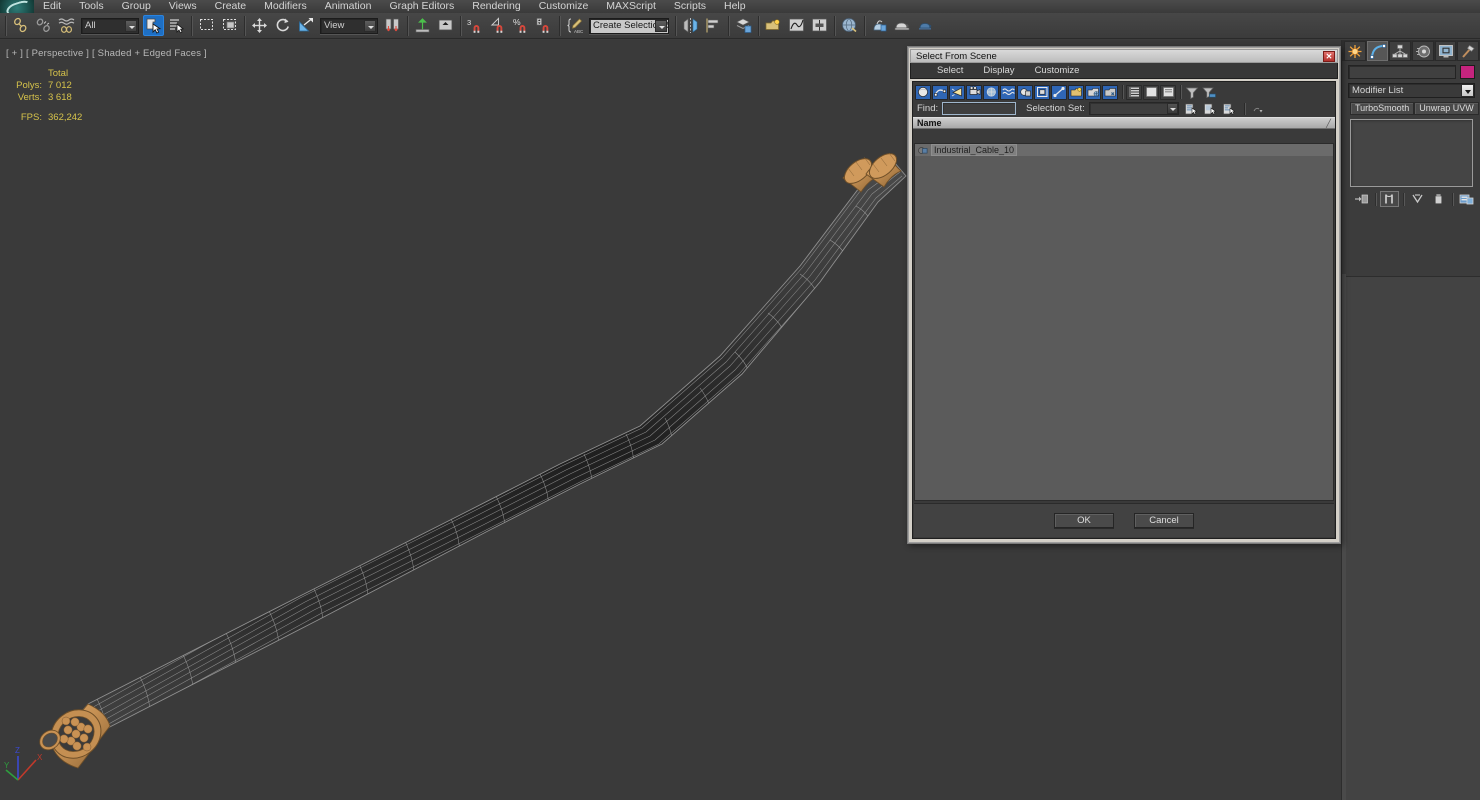  I want to click on display-space-warps-button, so click(1008, 92).